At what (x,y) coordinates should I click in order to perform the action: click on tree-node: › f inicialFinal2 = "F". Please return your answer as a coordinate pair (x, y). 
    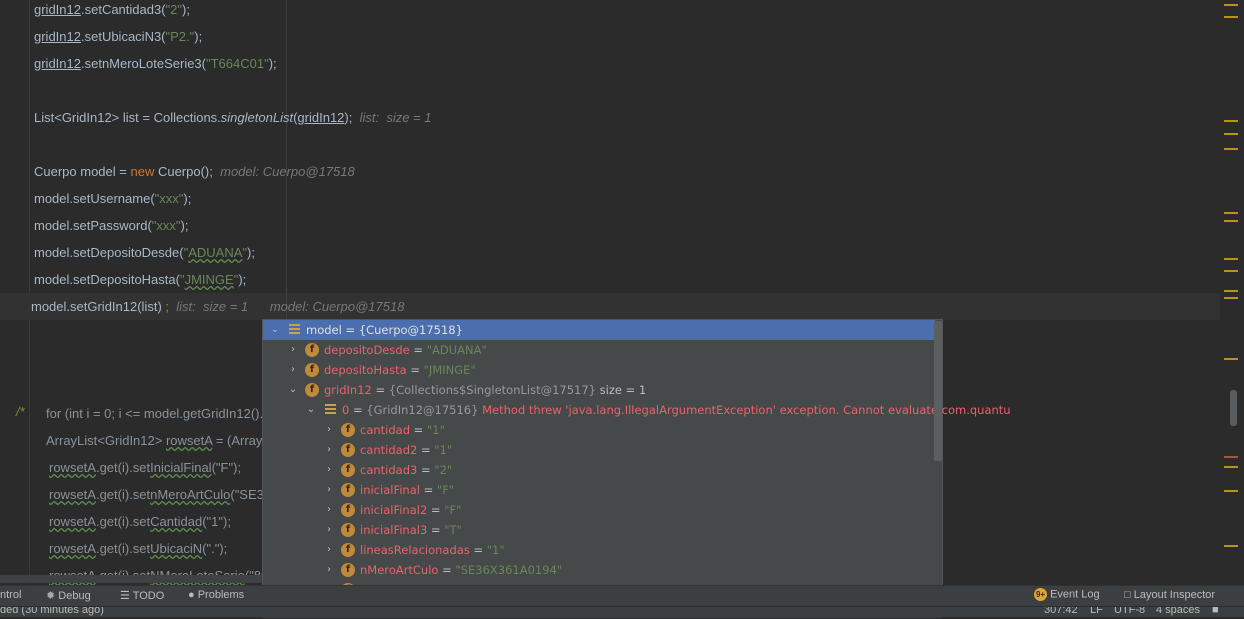
    Looking at the image, I should click on (598, 510).